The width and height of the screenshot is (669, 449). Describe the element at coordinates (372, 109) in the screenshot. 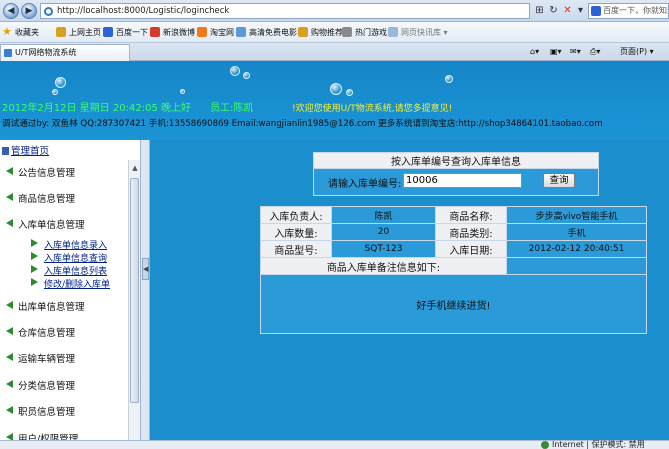

I see `welcome-text: !欢迎您使用U/T物流系统,请您多提意见!` at that location.